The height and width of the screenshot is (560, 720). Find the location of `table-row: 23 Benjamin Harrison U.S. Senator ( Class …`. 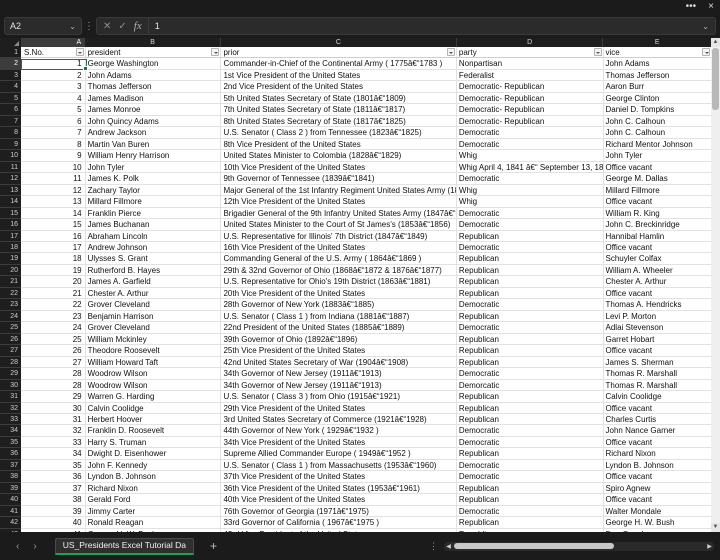

table-row: 23 Benjamin Harrison U.S. Senator ( Class … is located at coordinates (366, 316).